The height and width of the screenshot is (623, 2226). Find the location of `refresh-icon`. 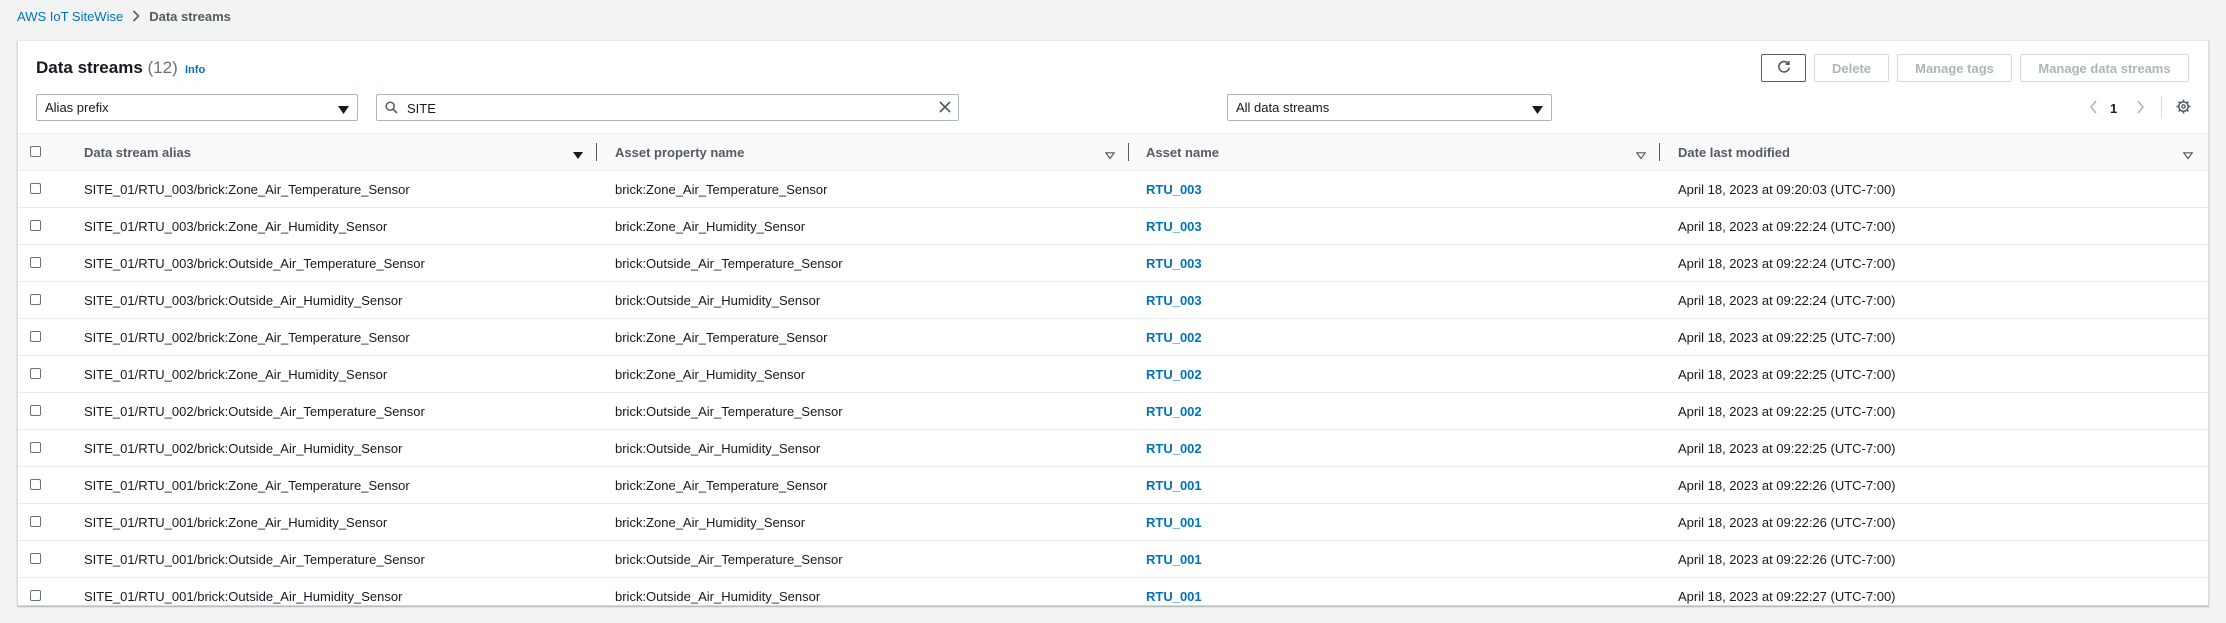

refresh-icon is located at coordinates (1784, 68).